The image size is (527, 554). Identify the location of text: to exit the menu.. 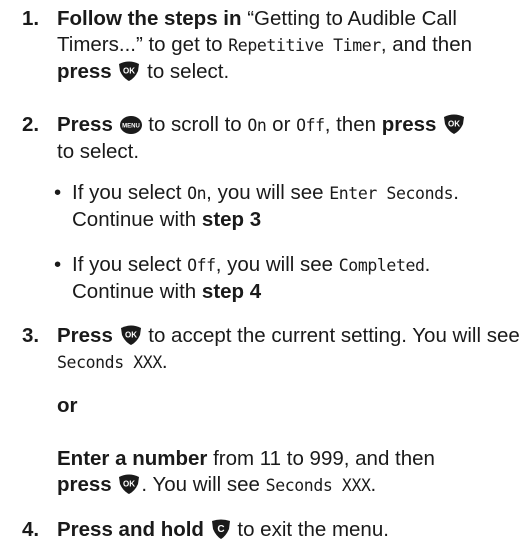
(313, 529).